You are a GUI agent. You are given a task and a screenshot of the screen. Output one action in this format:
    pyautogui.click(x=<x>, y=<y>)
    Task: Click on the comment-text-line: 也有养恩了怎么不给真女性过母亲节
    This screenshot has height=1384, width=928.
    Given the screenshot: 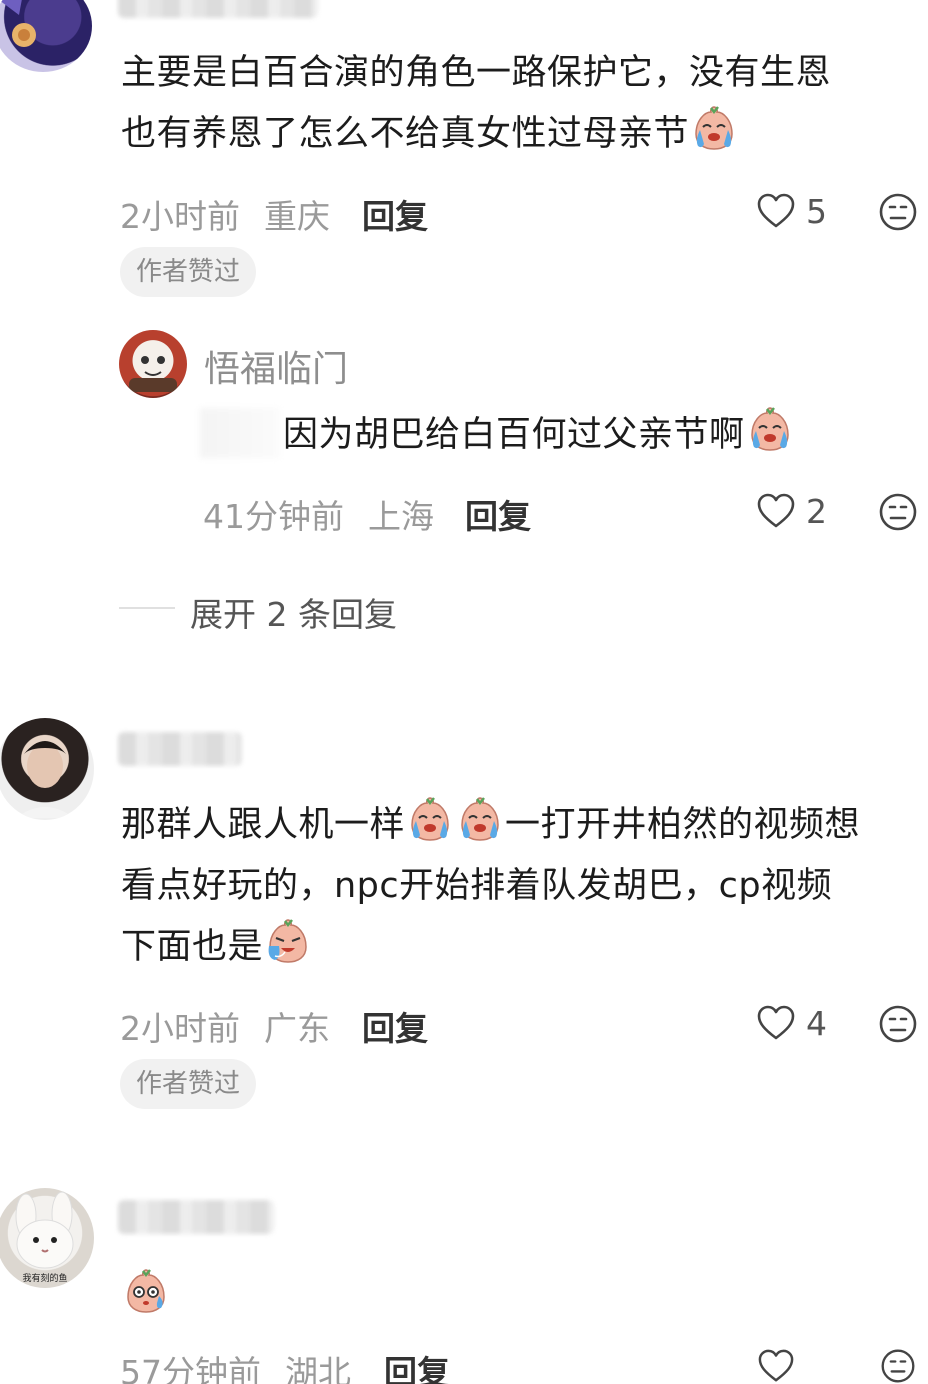 What is the action you would take?
    pyautogui.click(x=430, y=134)
    